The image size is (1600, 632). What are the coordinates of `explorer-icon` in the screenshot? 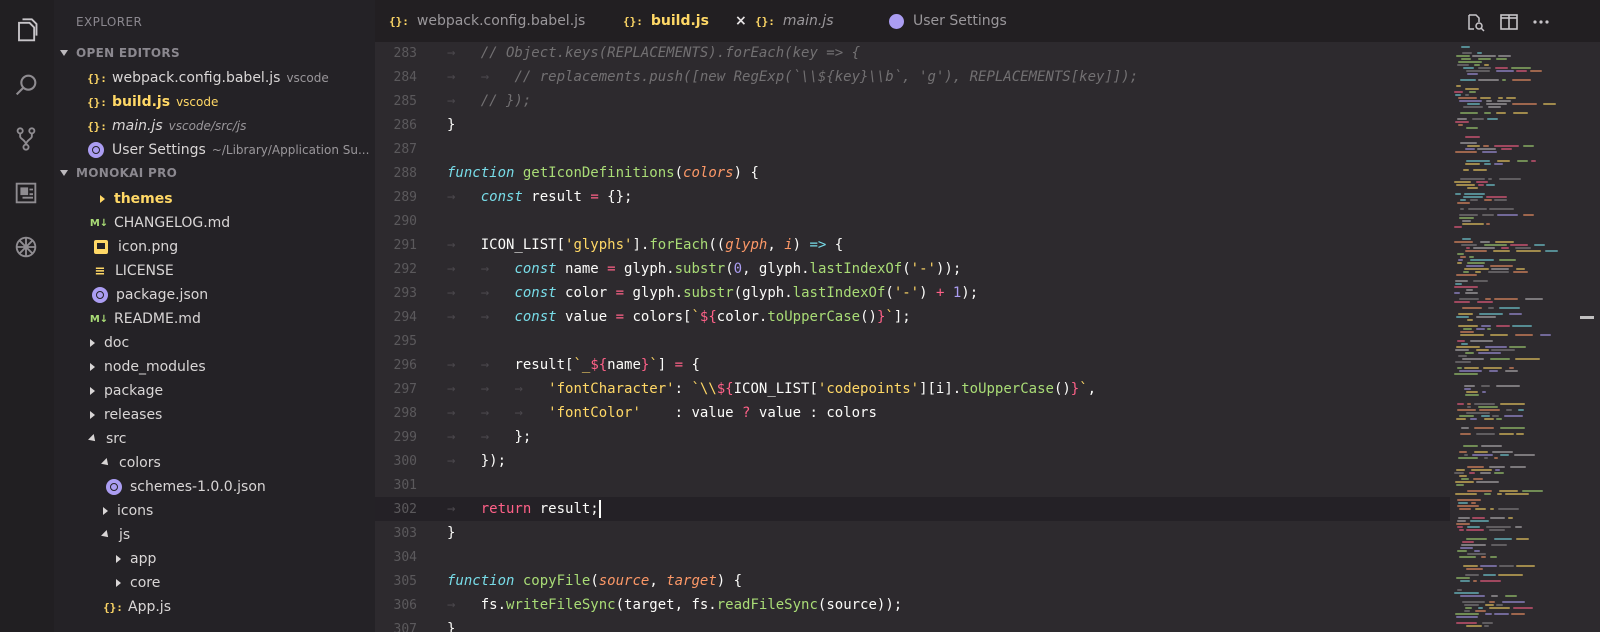 It's located at (26, 31).